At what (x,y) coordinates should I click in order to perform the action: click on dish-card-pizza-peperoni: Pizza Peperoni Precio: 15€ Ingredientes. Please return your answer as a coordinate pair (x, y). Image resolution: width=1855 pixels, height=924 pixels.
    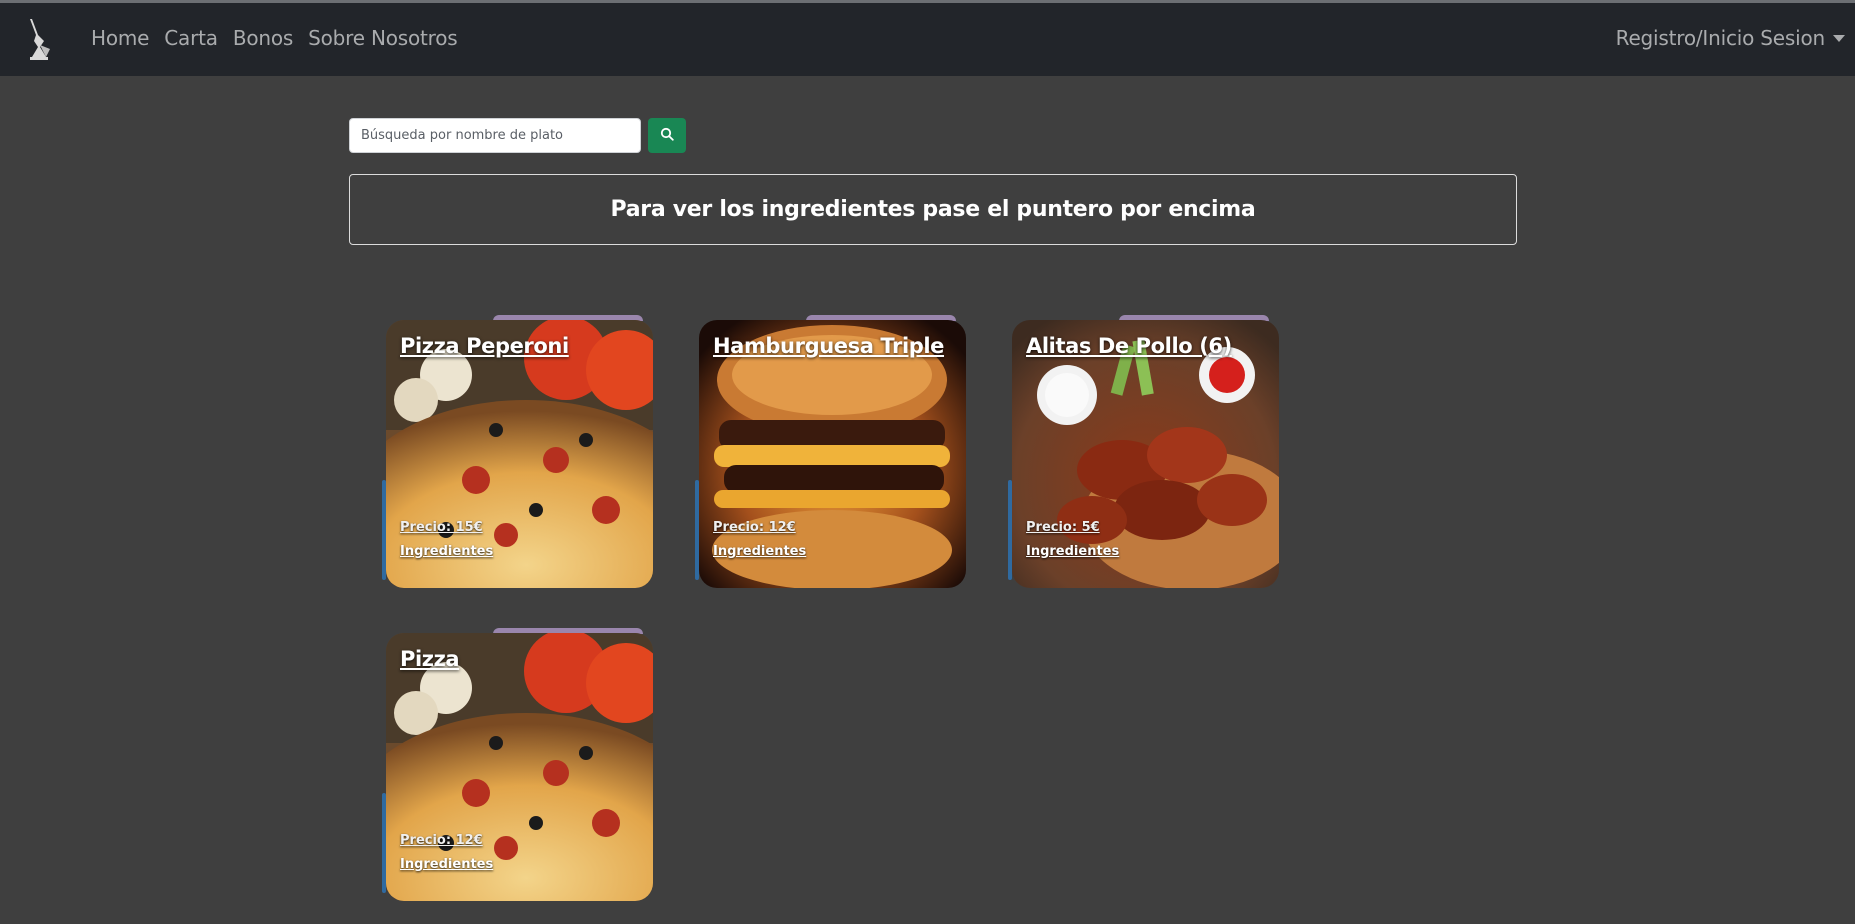
    Looking at the image, I should click on (519, 454).